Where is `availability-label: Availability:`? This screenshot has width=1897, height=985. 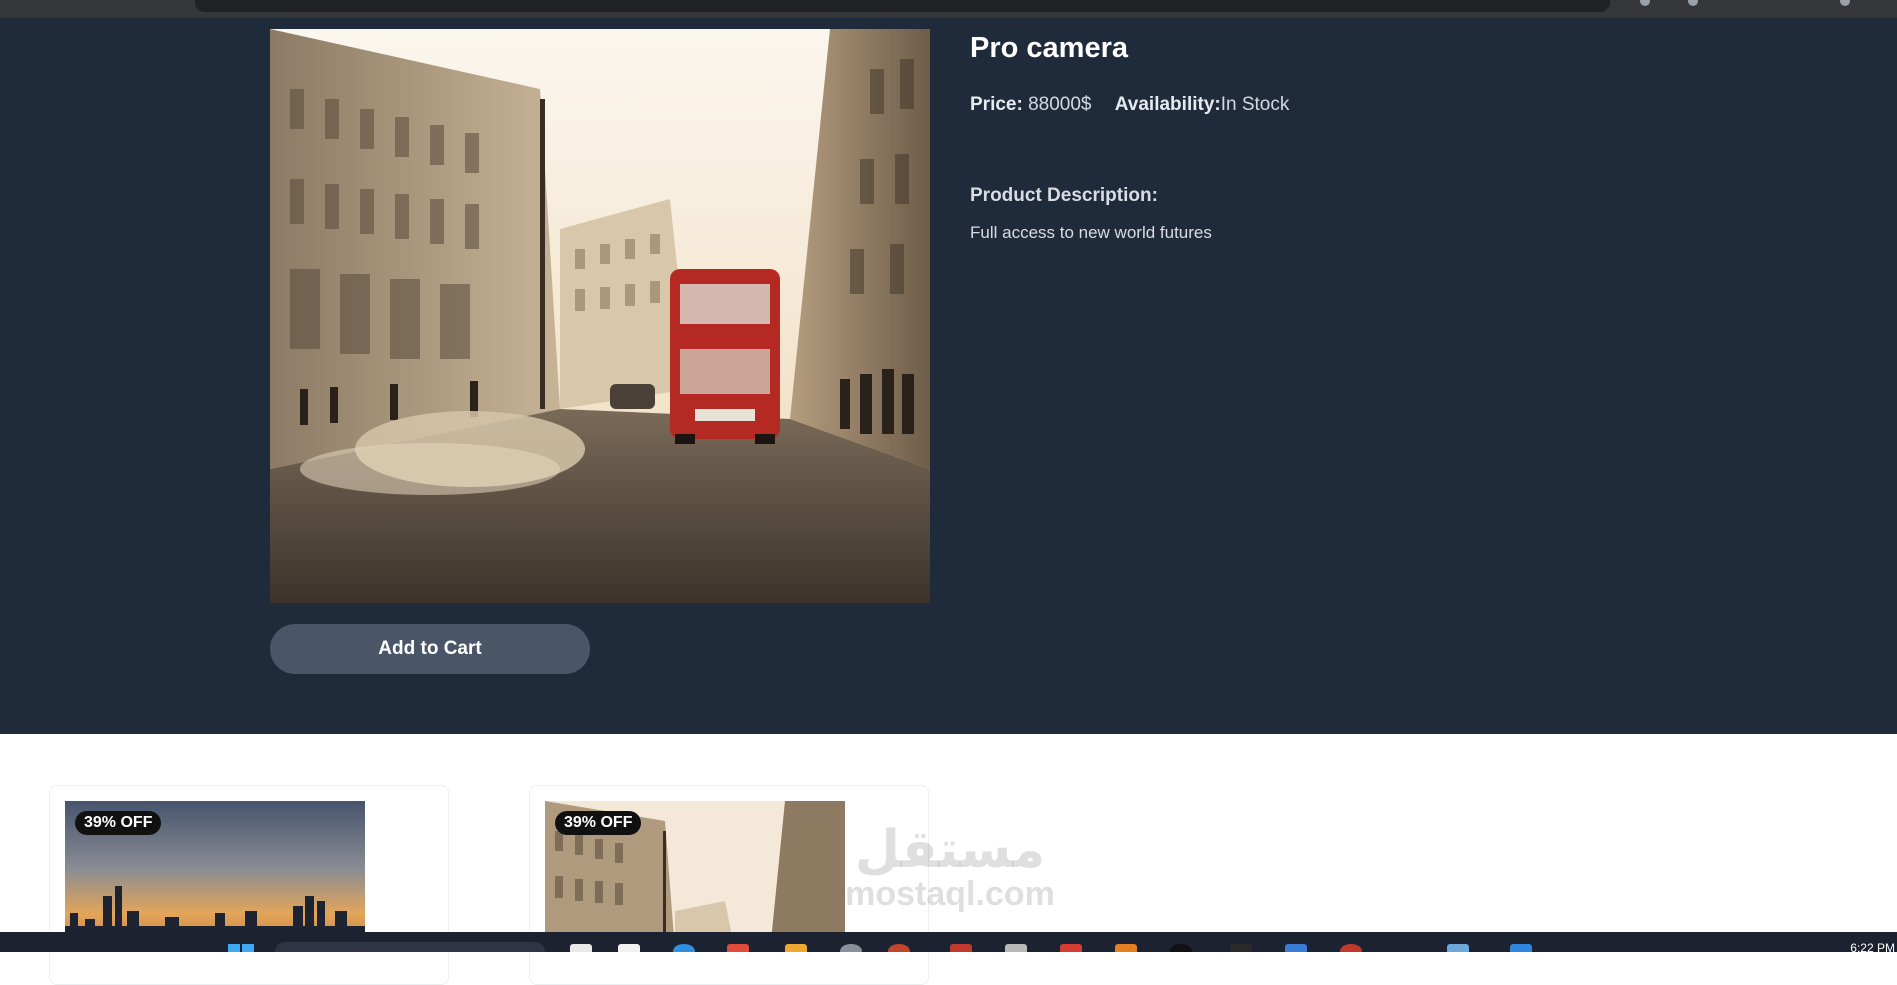
availability-label: Availability: is located at coordinates (1167, 104).